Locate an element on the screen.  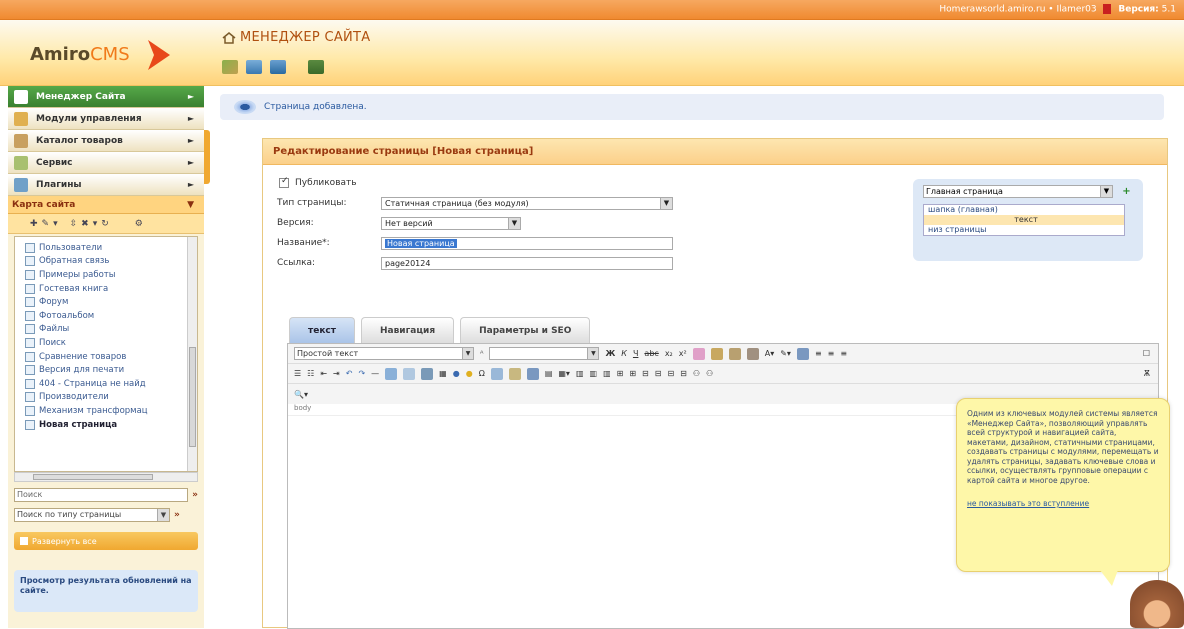
tree-item: Форум is located at coordinates (106, 302).